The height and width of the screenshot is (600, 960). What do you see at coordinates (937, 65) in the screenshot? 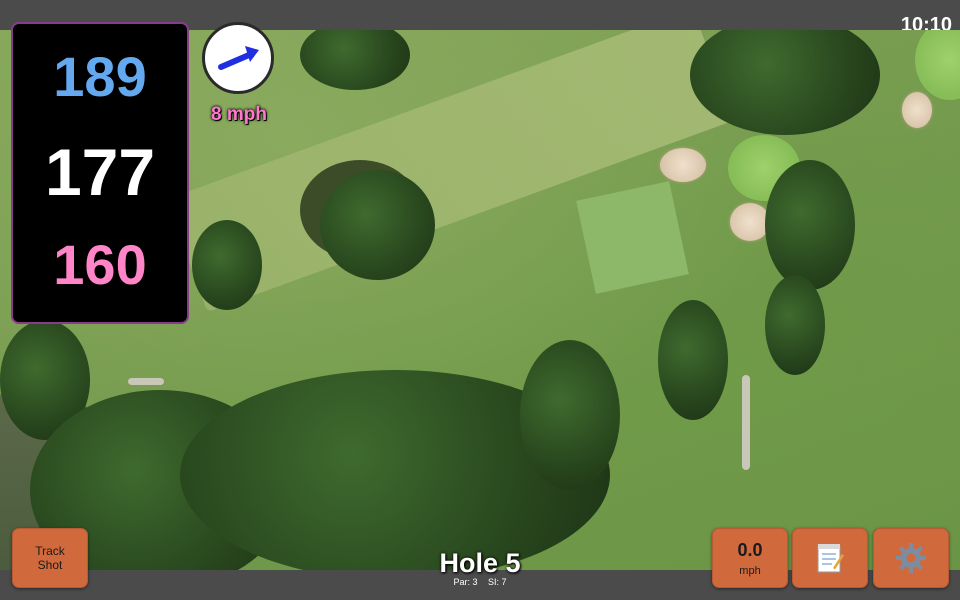
I see `green-top-right` at bounding box center [937, 65].